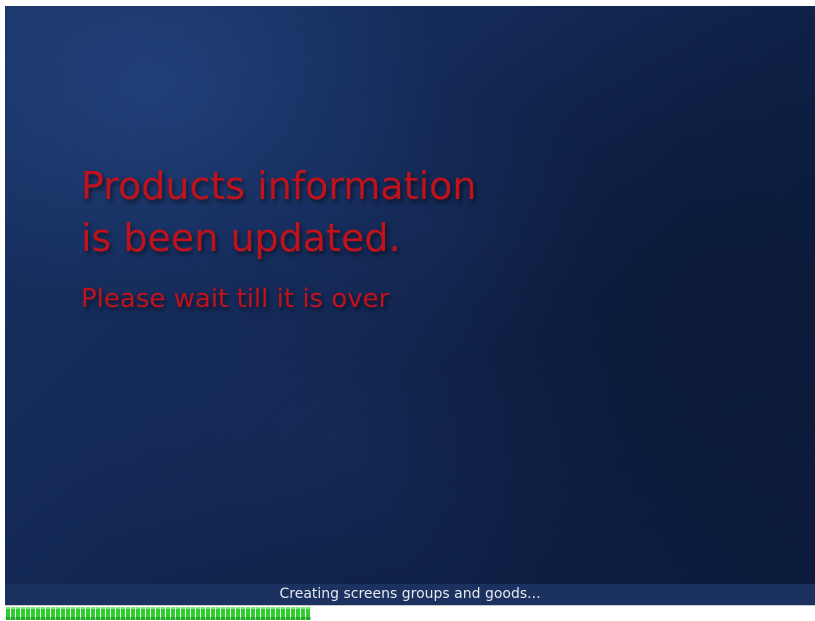 This screenshot has height=621, width=815. What do you see at coordinates (279, 186) in the screenshot?
I see `headline-line-1: Products information` at bounding box center [279, 186].